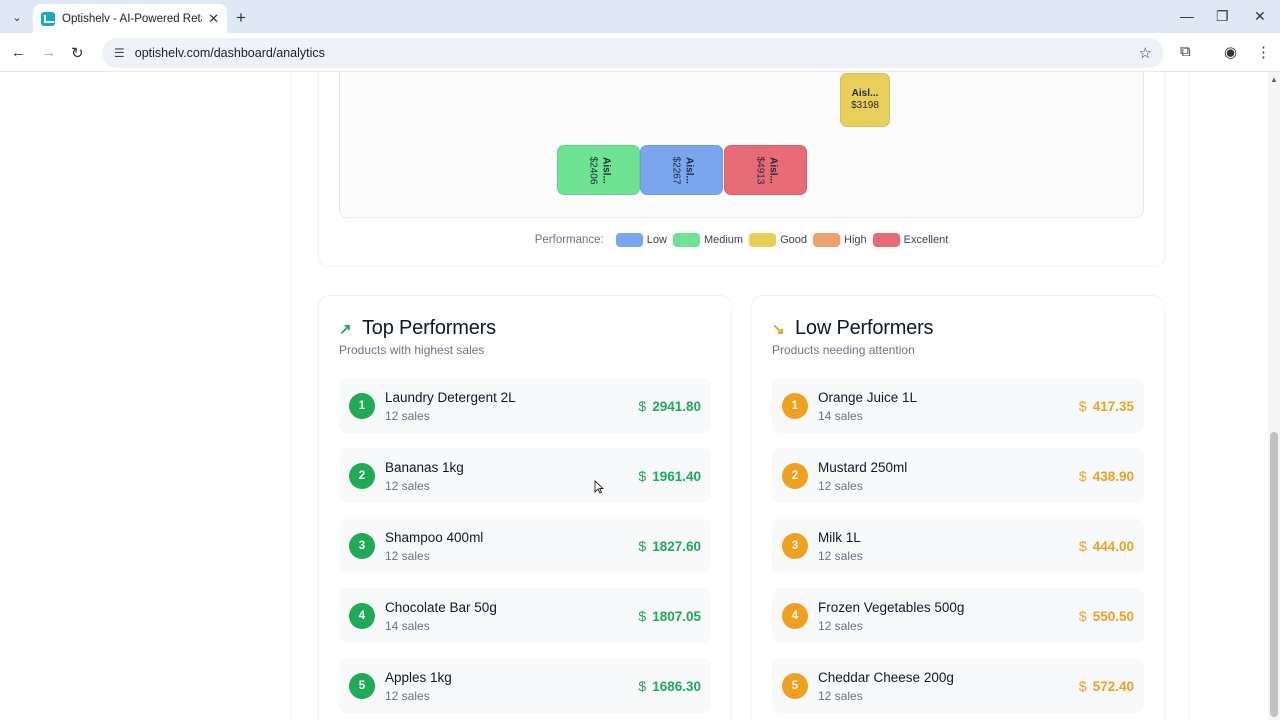 The height and width of the screenshot is (720, 1280). I want to click on back-icon: ←, so click(18, 52).